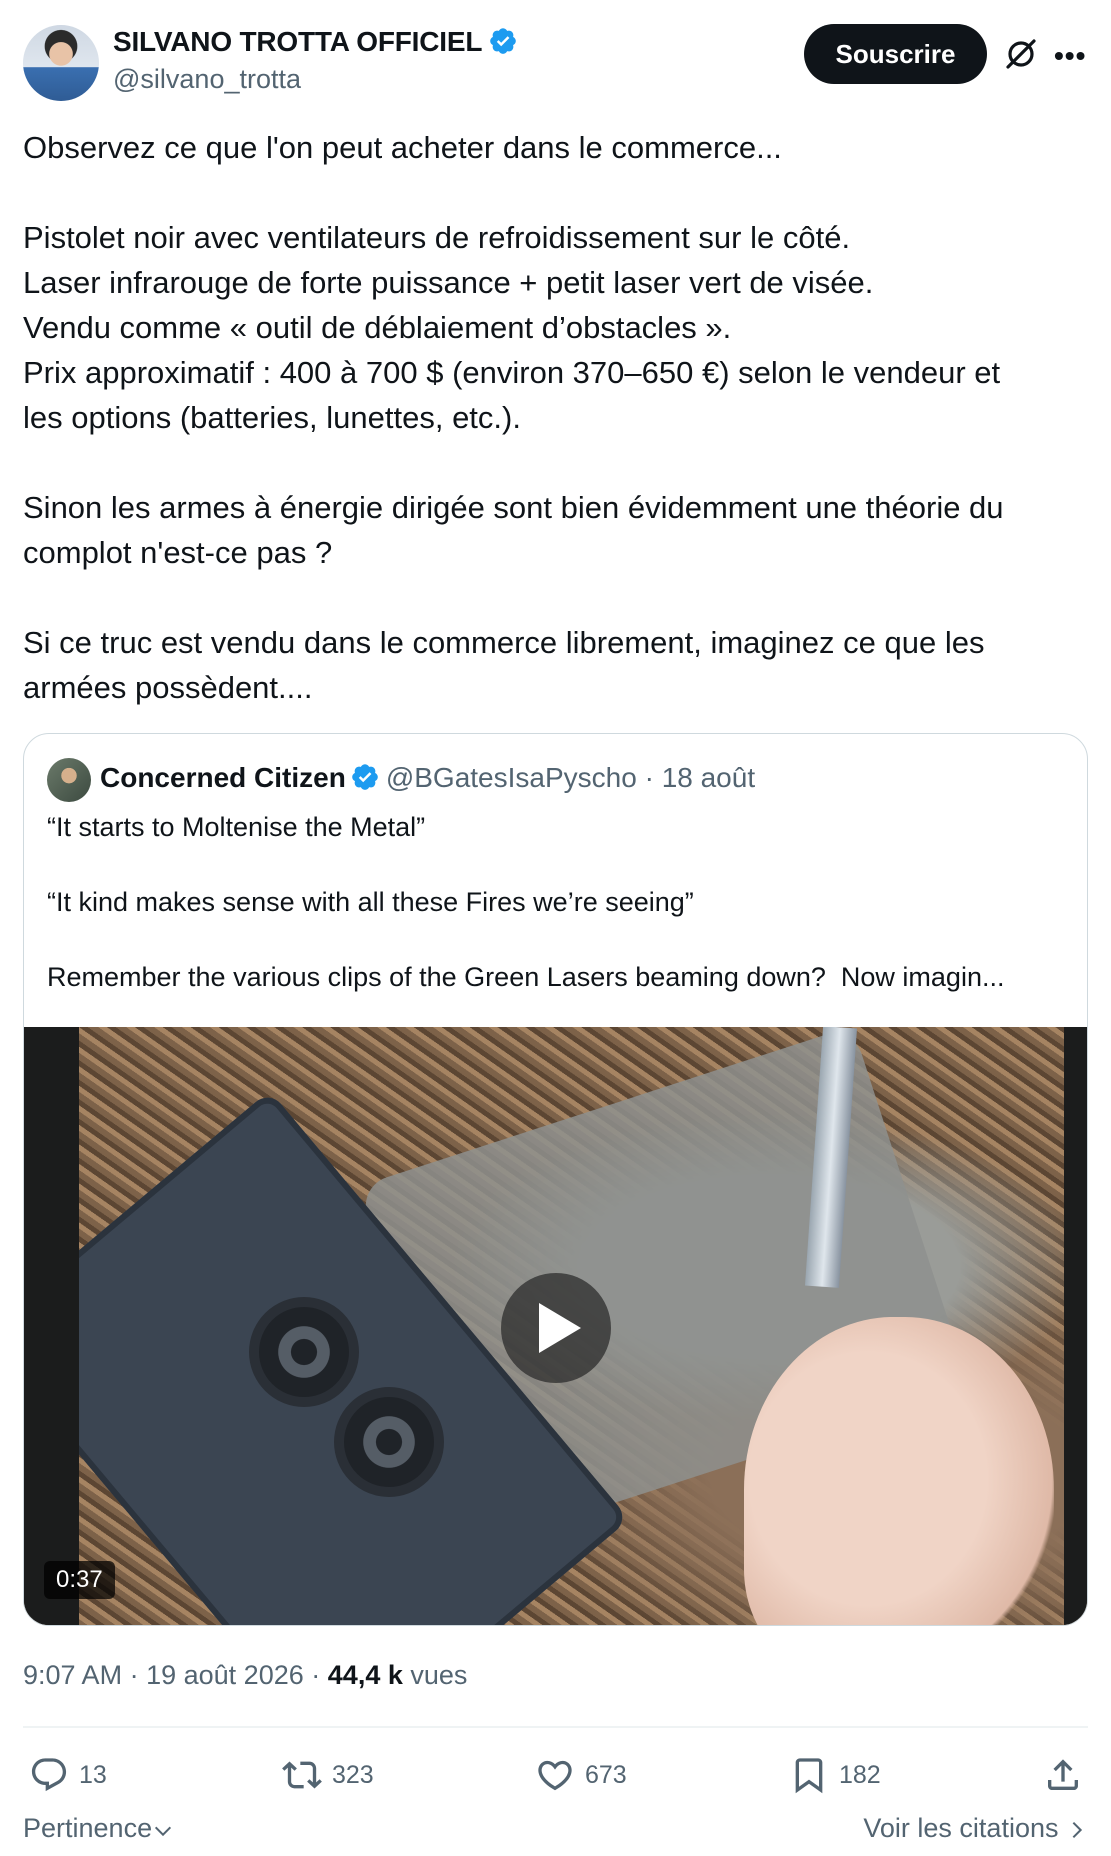  What do you see at coordinates (236, 827) in the screenshot?
I see `quote-paragraph: “It starts to Moltenise the Metal”` at bounding box center [236, 827].